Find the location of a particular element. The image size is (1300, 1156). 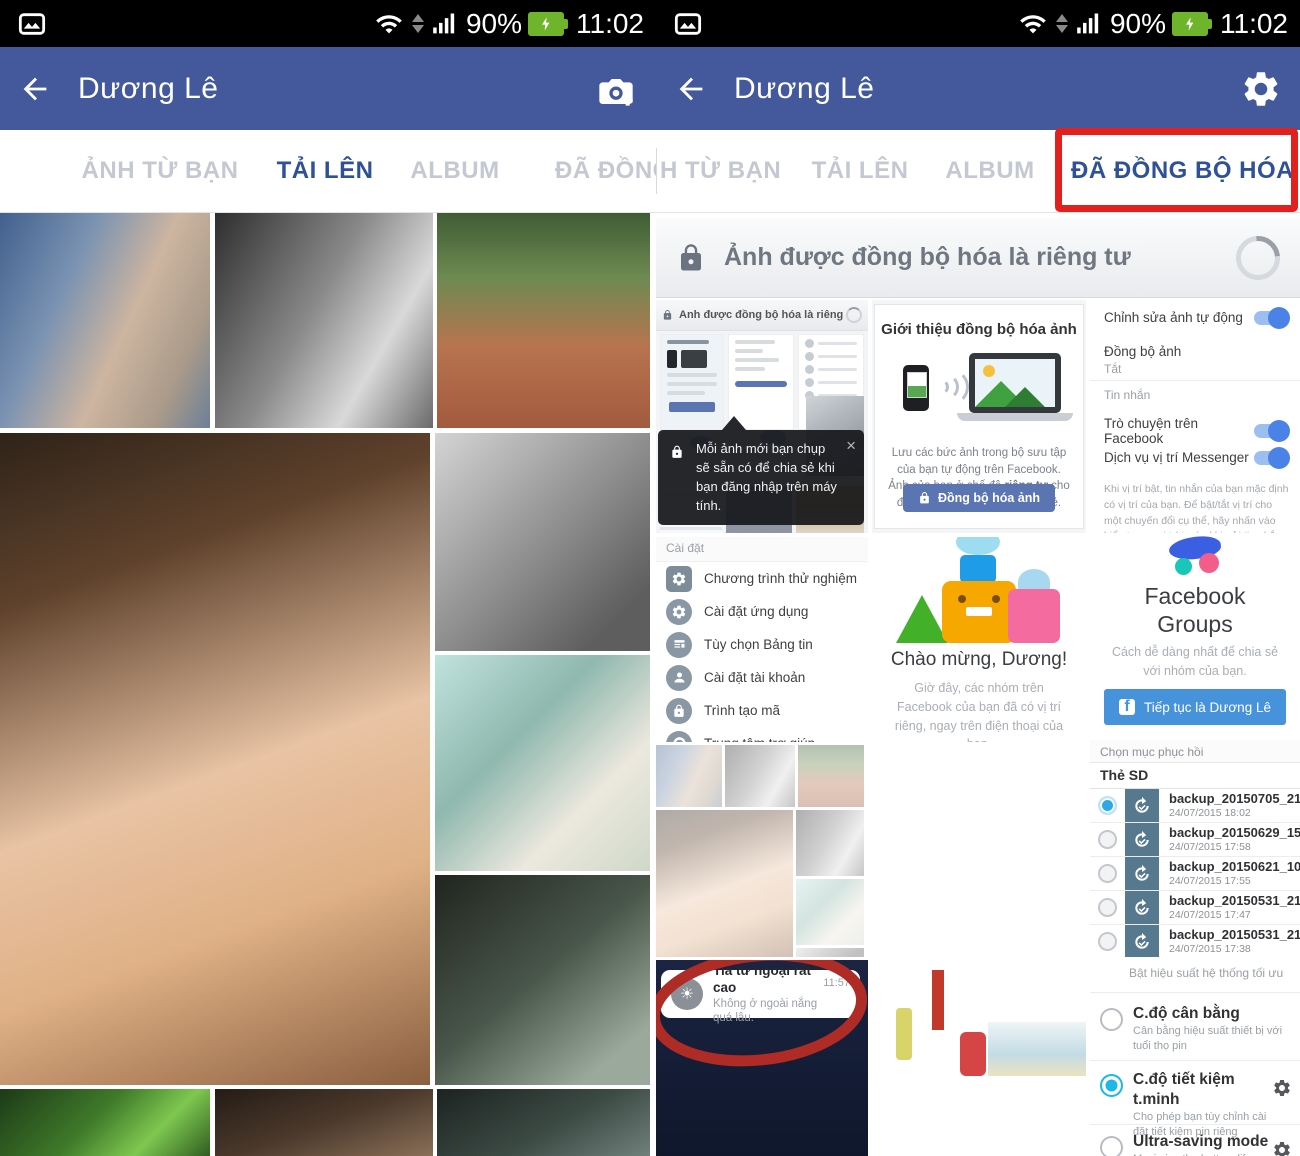

settings-menu-header: Cài đặt is located at coordinates (762, 549).